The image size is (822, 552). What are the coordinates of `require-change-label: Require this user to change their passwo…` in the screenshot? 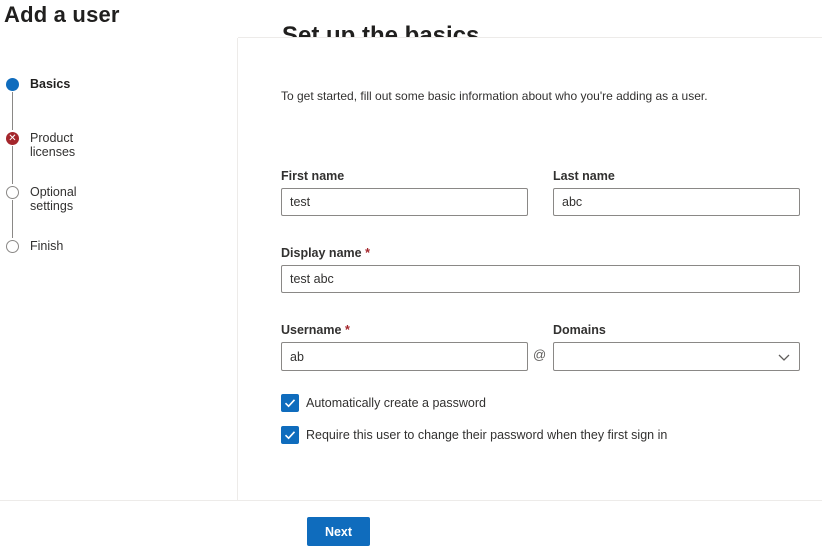 It's located at (486, 435).